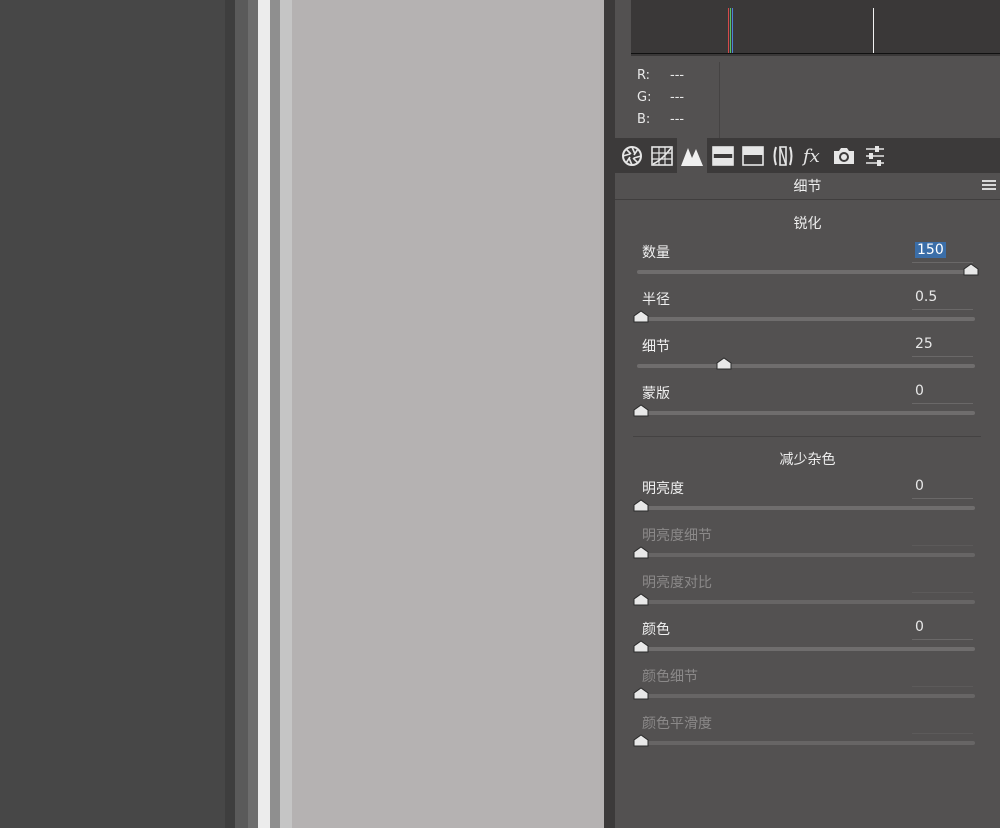 The image size is (1000, 828). I want to click on readout-b: B: ---, so click(660, 119).